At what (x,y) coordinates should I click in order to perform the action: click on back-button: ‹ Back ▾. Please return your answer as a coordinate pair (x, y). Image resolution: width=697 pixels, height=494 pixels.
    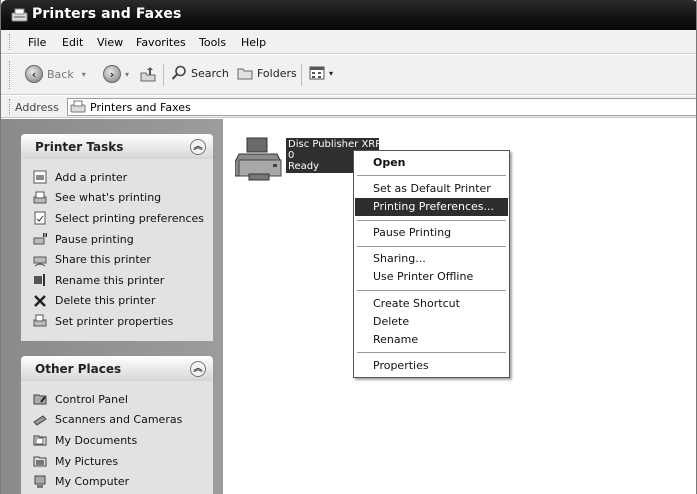
    Looking at the image, I should click on (55, 74).